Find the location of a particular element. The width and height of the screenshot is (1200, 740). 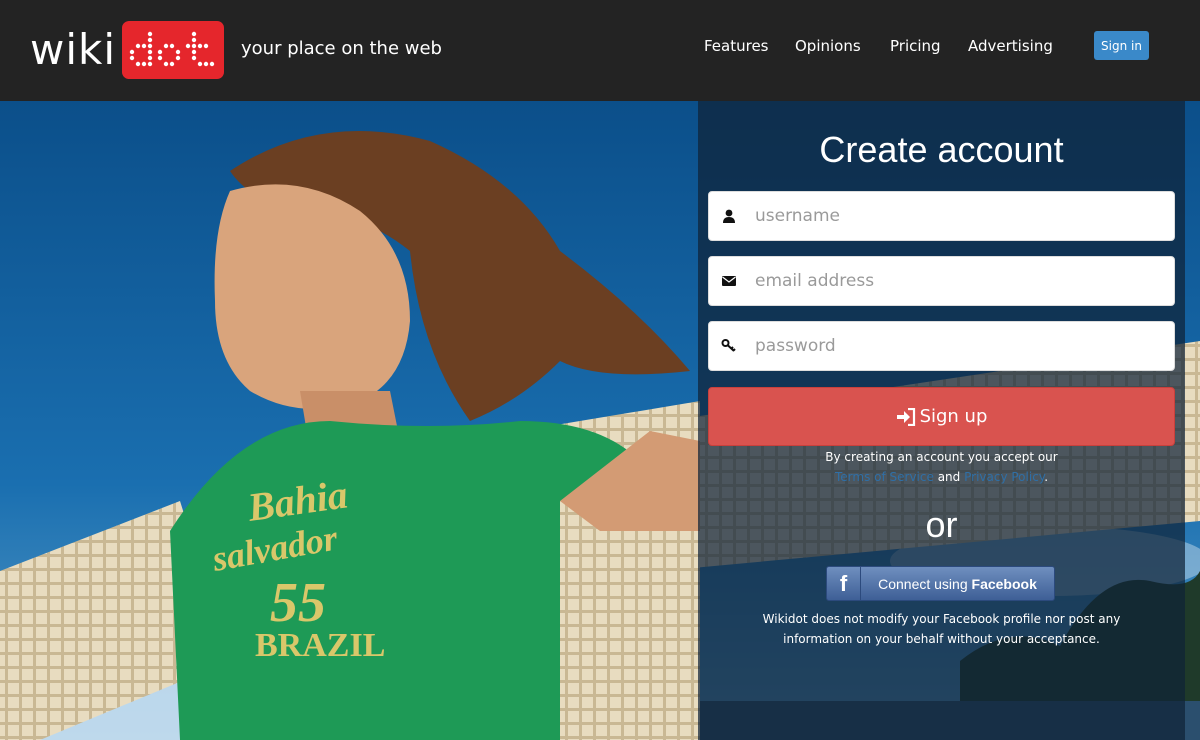

email-input is located at coordinates (960, 281).